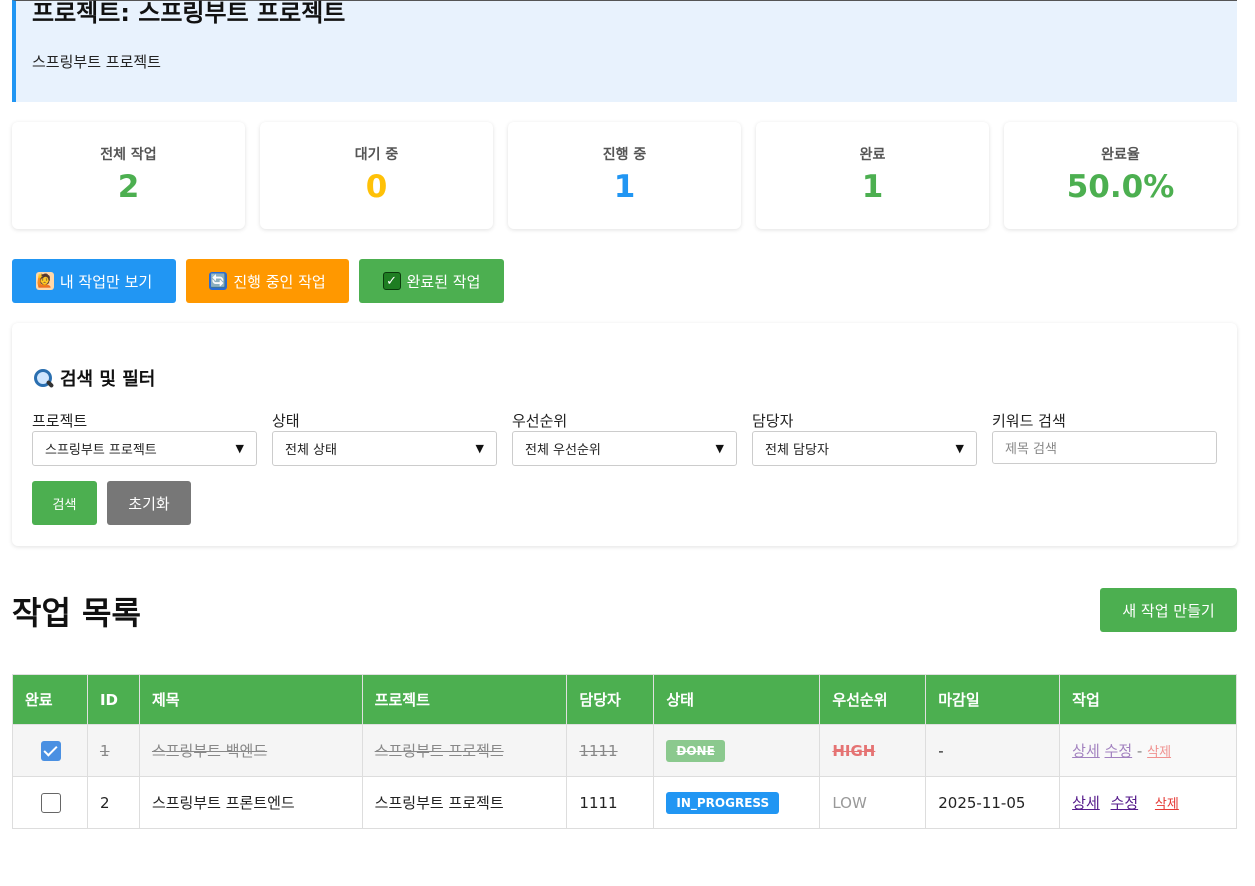 This screenshot has height=886, width=1255. Describe the element at coordinates (76, 613) in the screenshot. I see `task-list-title: 작업 목록` at that location.